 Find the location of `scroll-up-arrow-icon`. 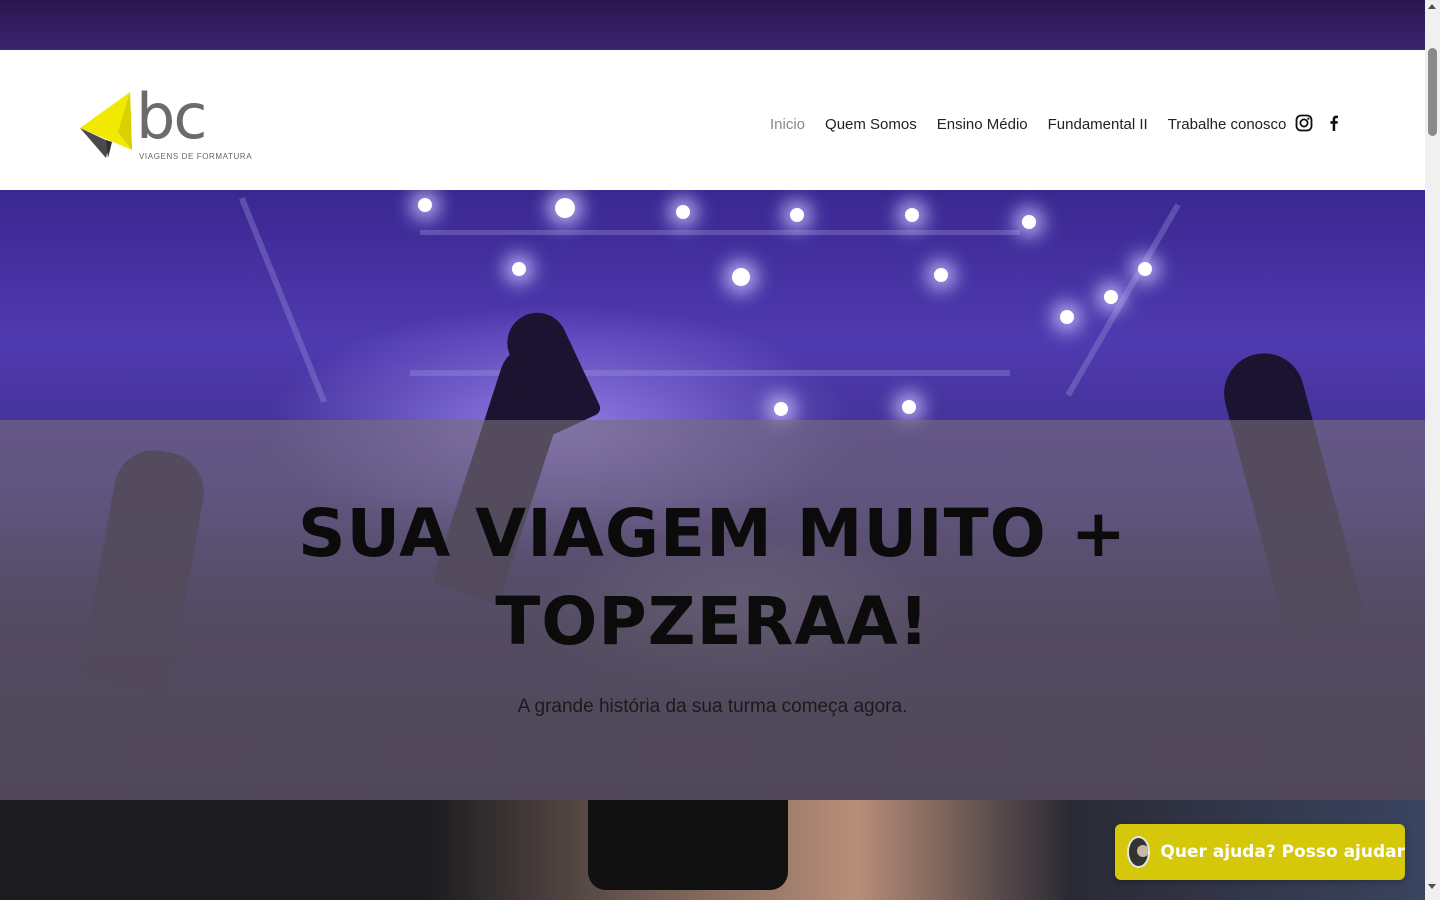

scroll-up-arrow-icon is located at coordinates (1432, 6).